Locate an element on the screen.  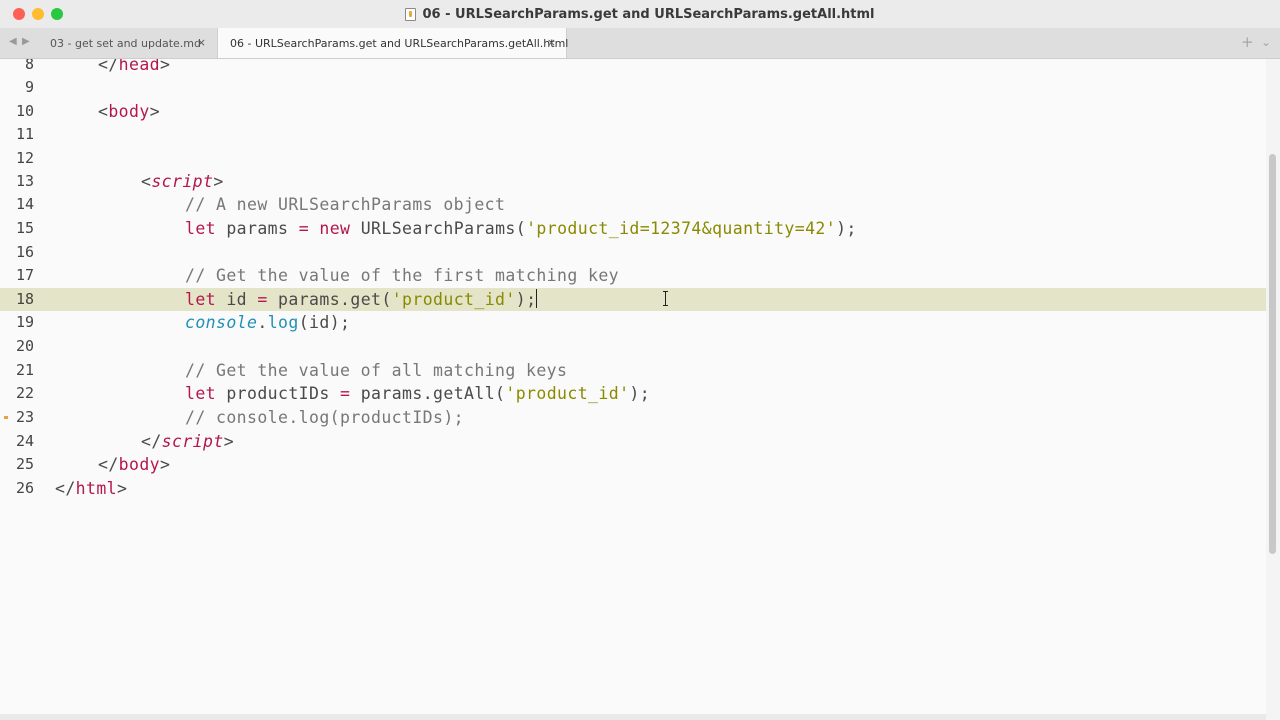
code-text: </body> is located at coordinates (134, 464).